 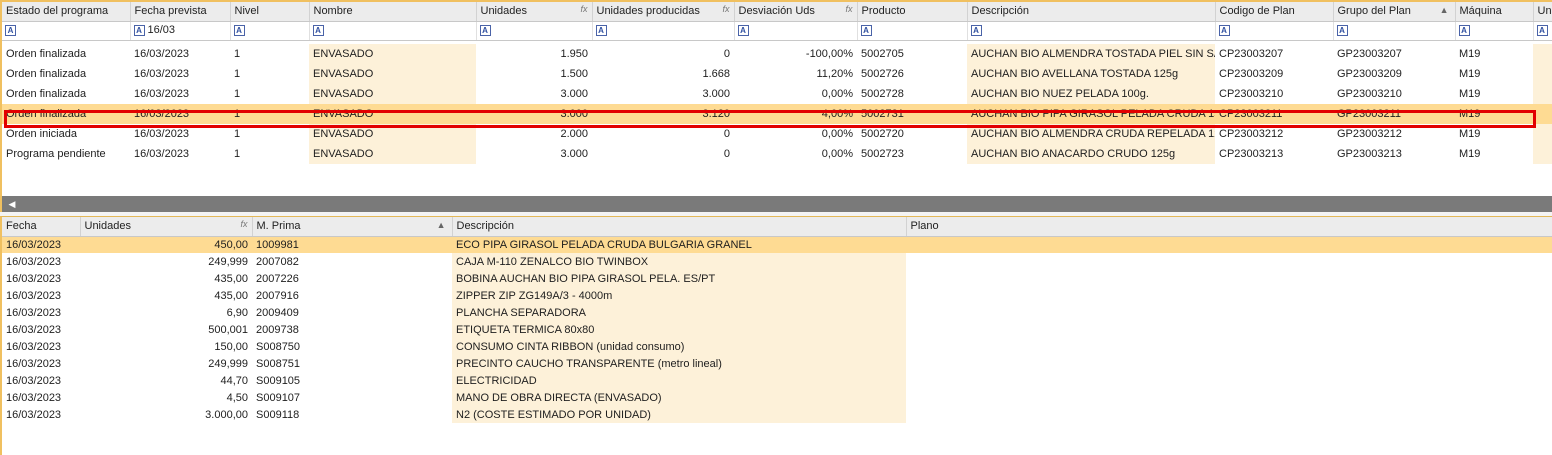 What do you see at coordinates (1394, 74) in the screenshot?
I see `cell-grupo: GP23003209` at bounding box center [1394, 74].